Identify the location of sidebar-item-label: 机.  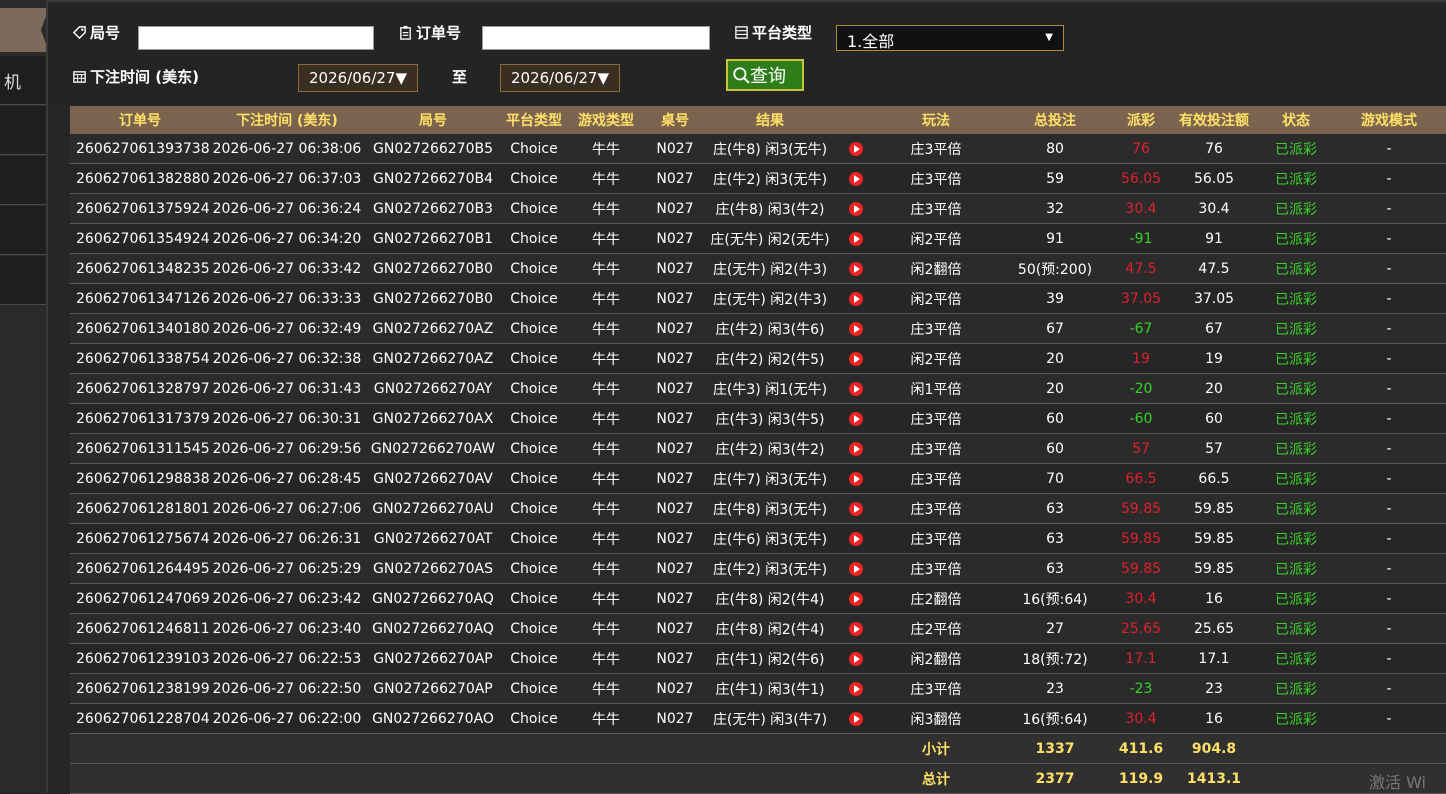
(12, 83).